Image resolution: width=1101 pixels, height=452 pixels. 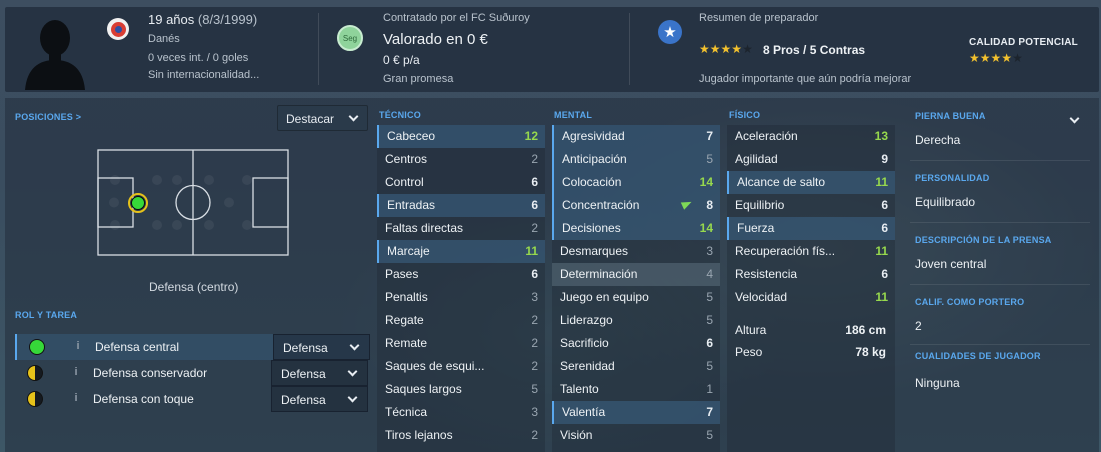 I want to click on mental-attribute-row: Concentración 8, so click(x=636, y=205).